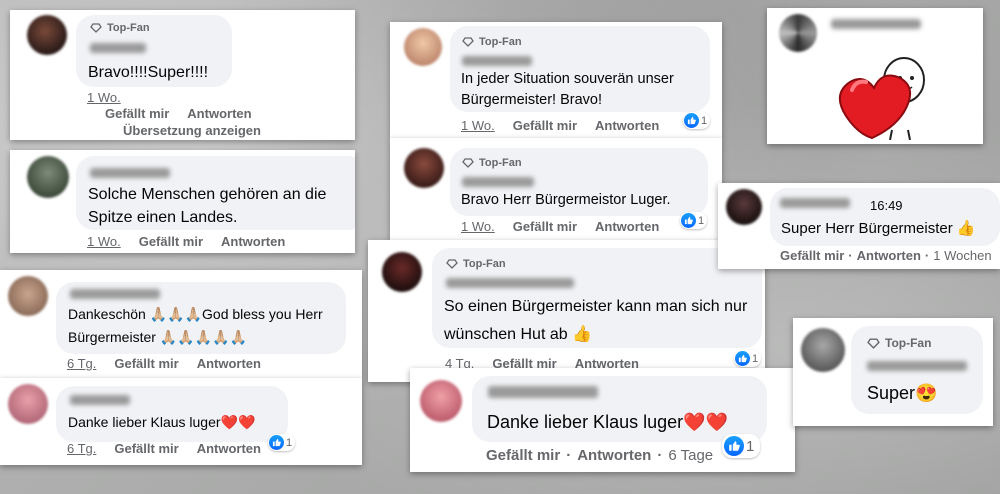  What do you see at coordinates (893, 372) in the screenshot?
I see `comment-card-11: Top-Fan Super😍` at bounding box center [893, 372].